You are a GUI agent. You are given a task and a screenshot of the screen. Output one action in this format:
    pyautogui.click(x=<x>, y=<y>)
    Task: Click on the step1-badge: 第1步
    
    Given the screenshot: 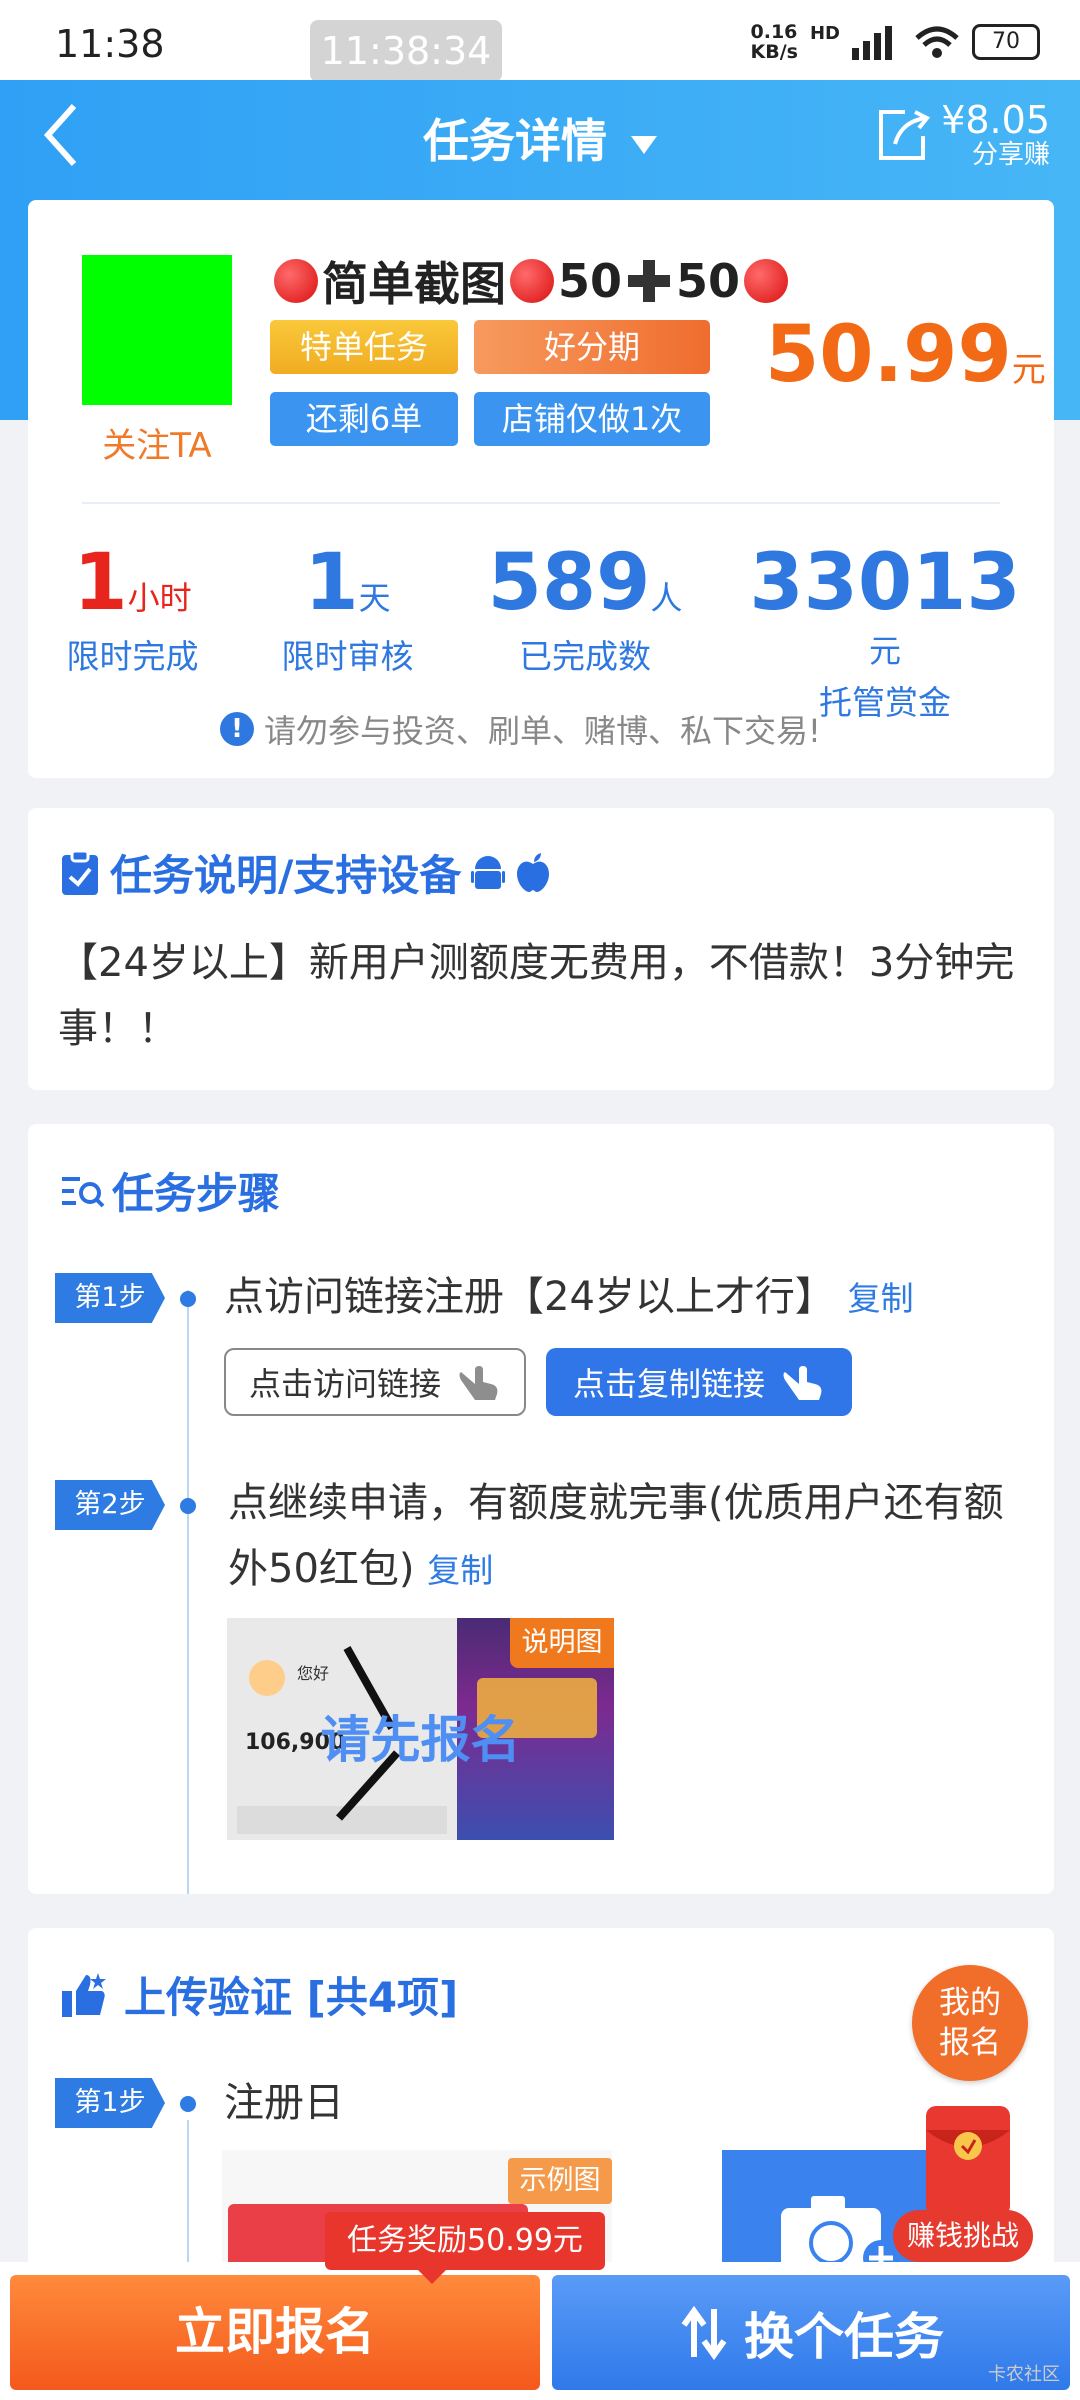 What is the action you would take?
    pyautogui.click(x=110, y=1298)
    